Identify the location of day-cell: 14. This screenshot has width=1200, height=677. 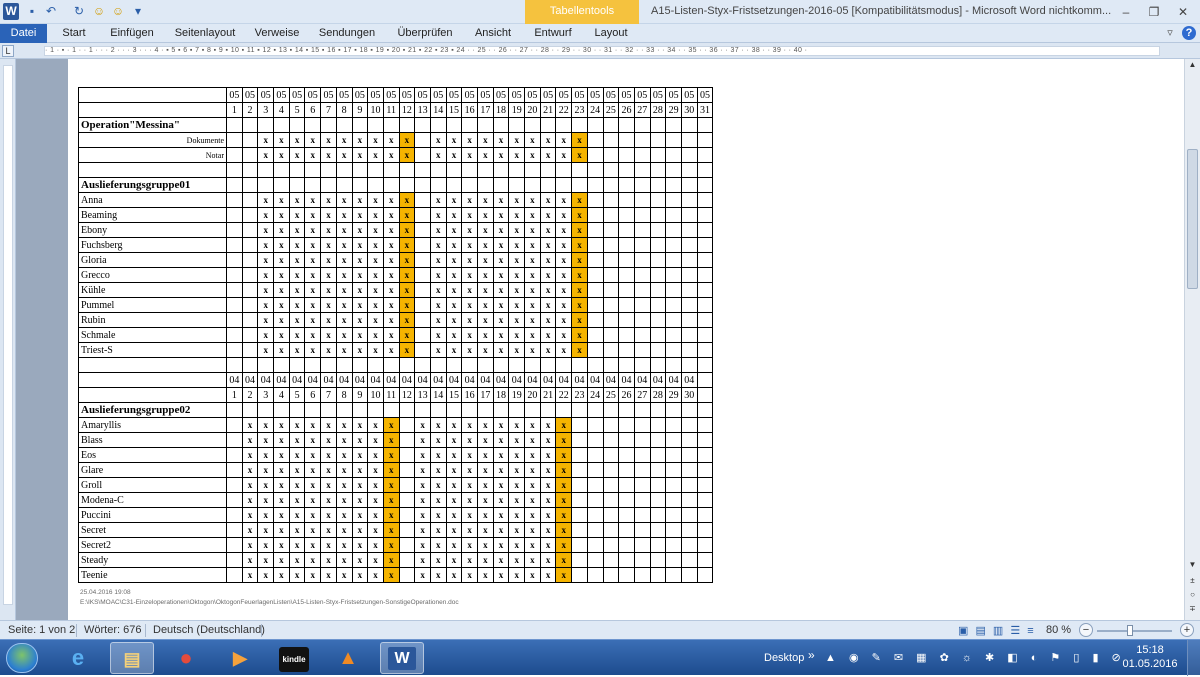
(438, 395).